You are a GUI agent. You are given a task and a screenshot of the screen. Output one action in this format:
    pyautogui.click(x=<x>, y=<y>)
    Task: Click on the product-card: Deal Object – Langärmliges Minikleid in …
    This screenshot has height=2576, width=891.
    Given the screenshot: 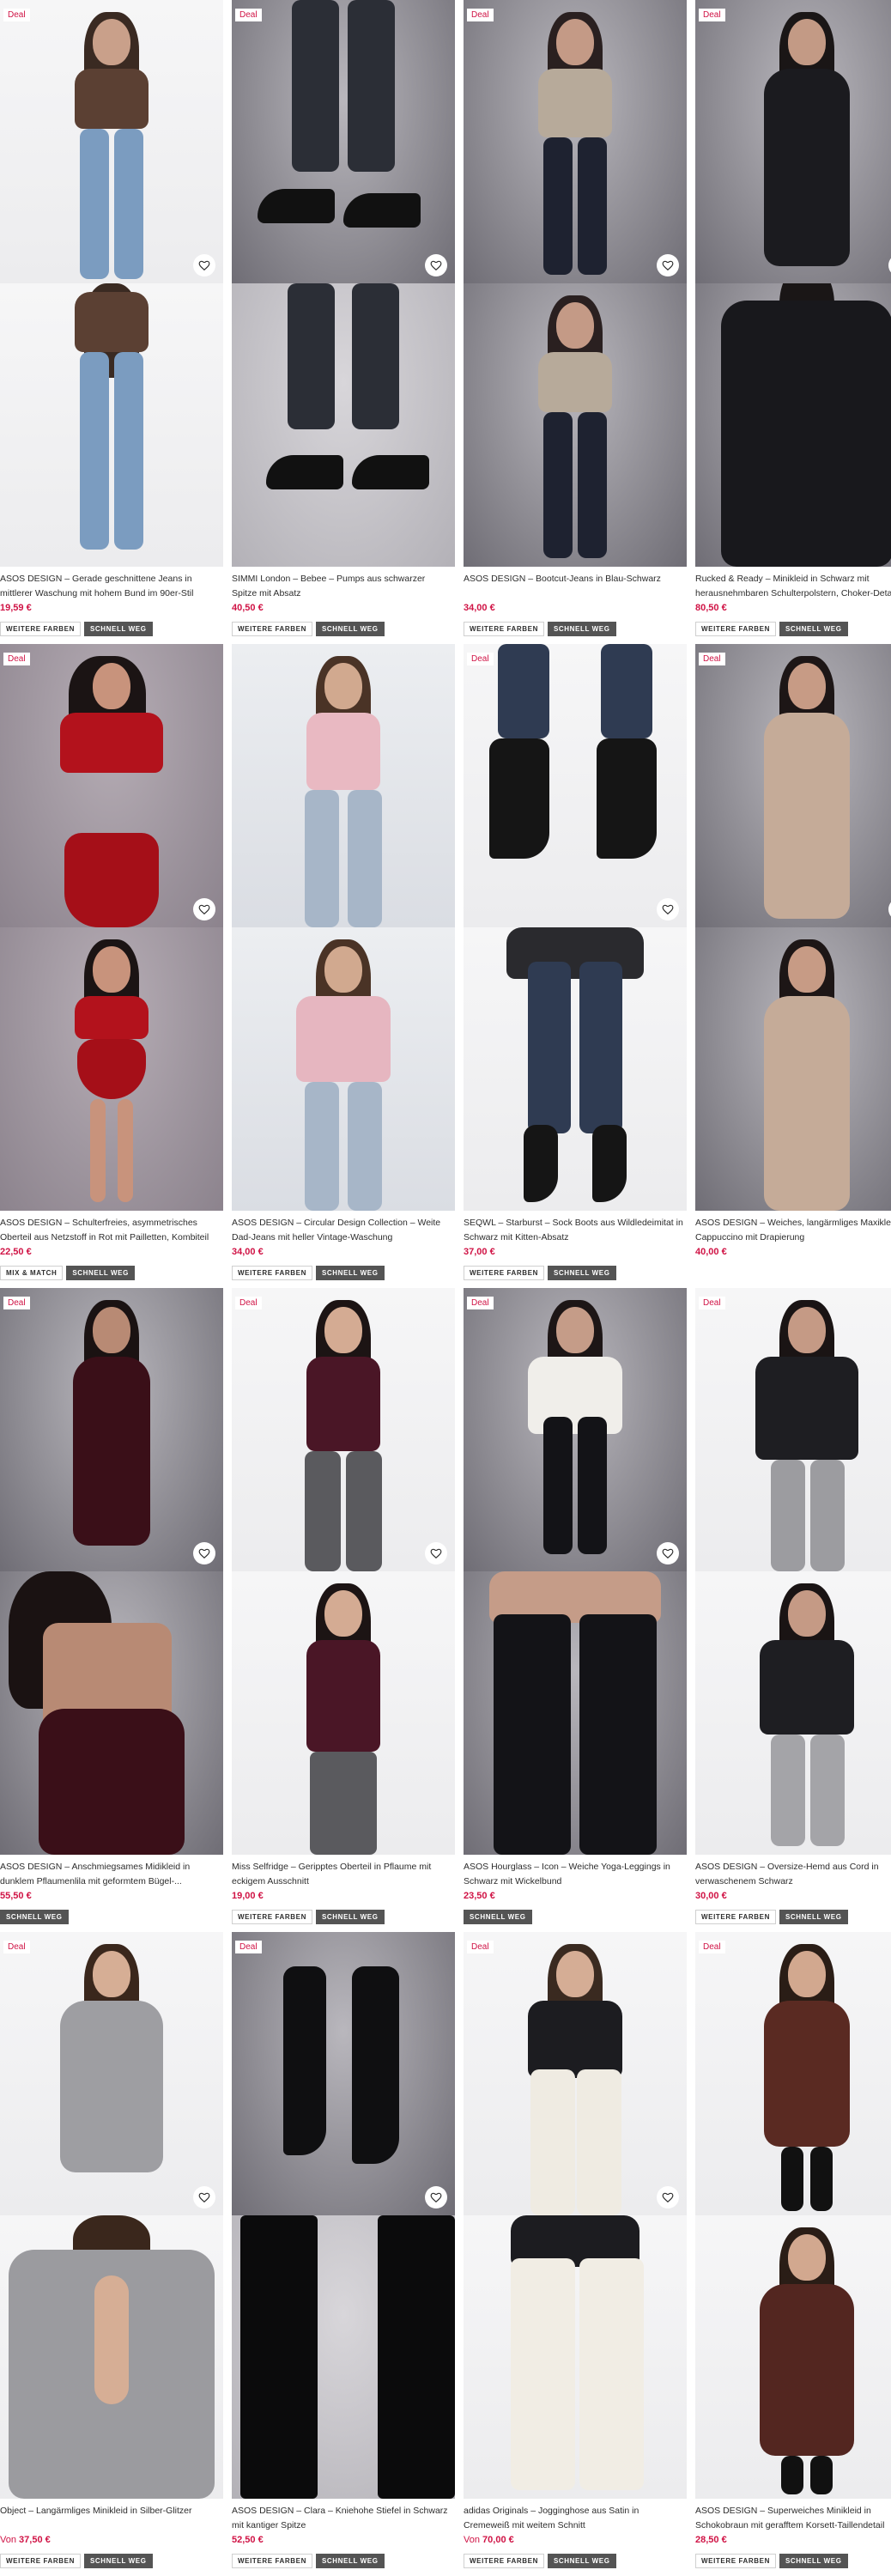 What is the action you would take?
    pyautogui.click(x=111, y=2254)
    